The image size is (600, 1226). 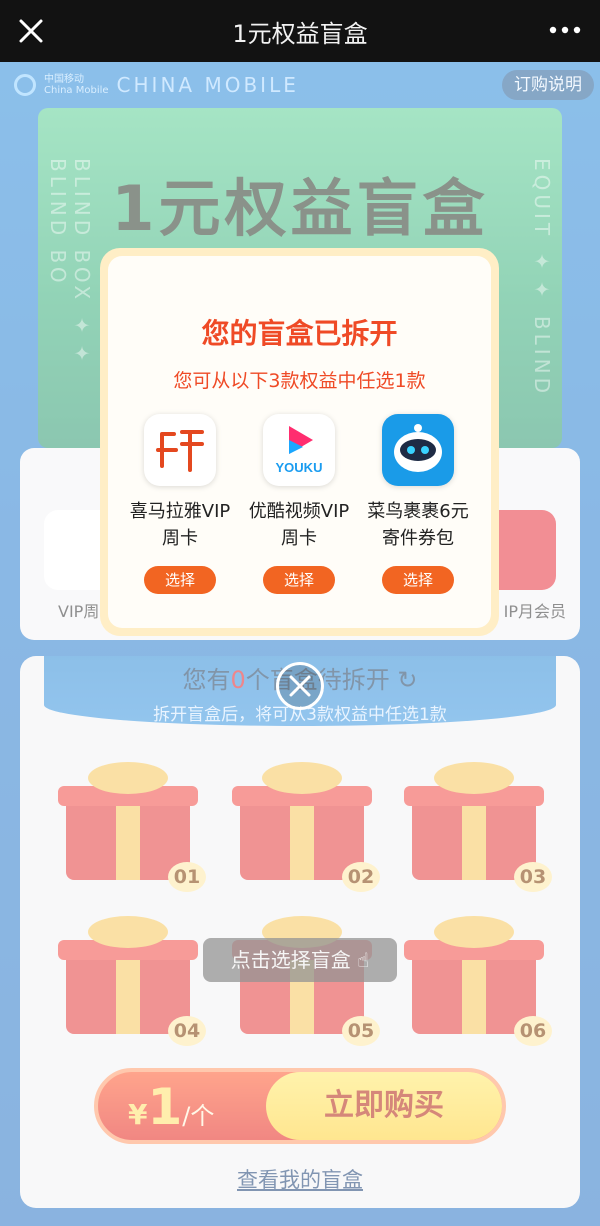 I want to click on more-icon, so click(x=565, y=30).